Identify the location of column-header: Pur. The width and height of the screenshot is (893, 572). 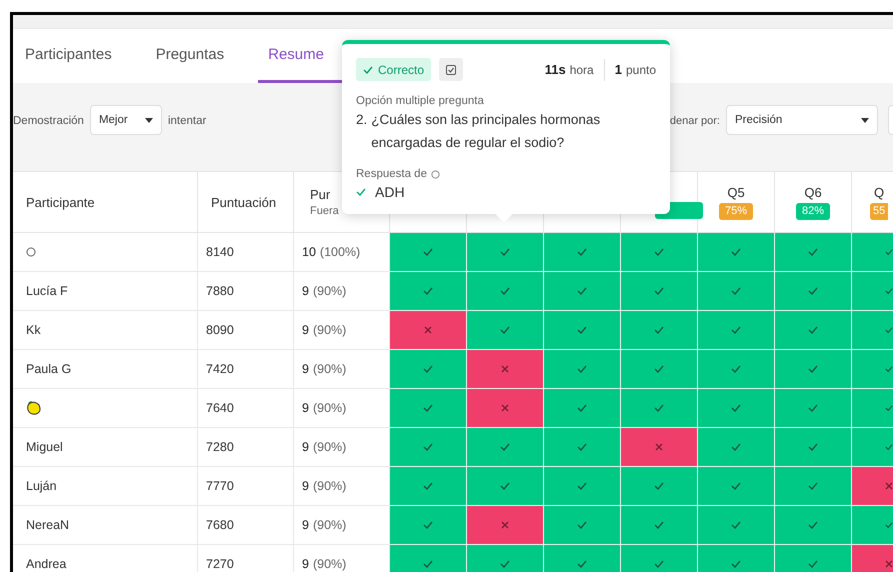
(320, 194).